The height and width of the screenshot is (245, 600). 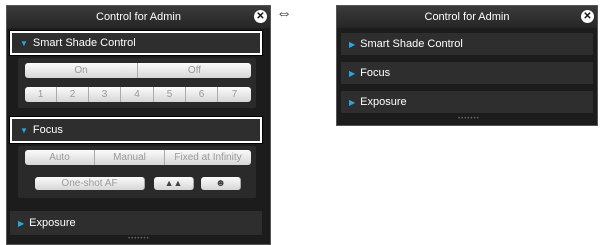 I want to click on section-focus: ▼ Focus, so click(x=136, y=130).